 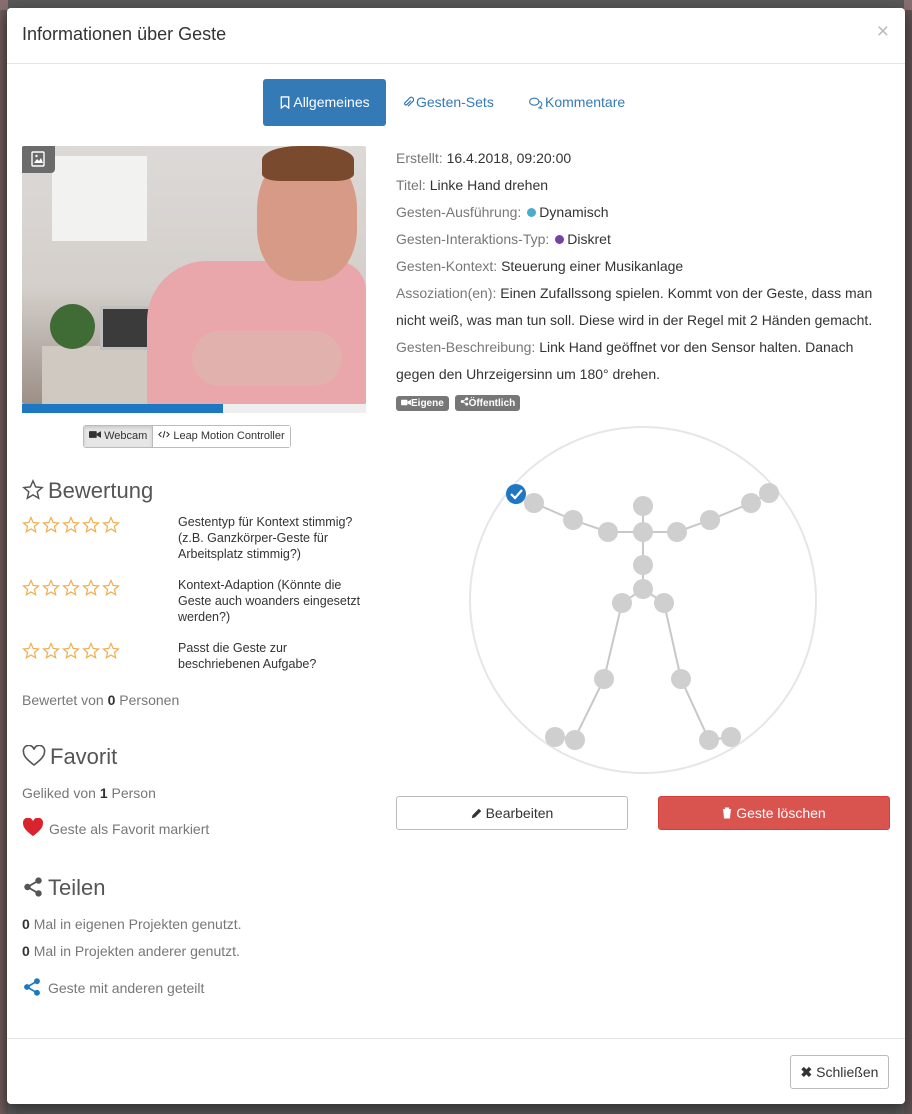 I want to click on favorite-toggle: Geste als Favorit markiert, so click(x=115, y=827).